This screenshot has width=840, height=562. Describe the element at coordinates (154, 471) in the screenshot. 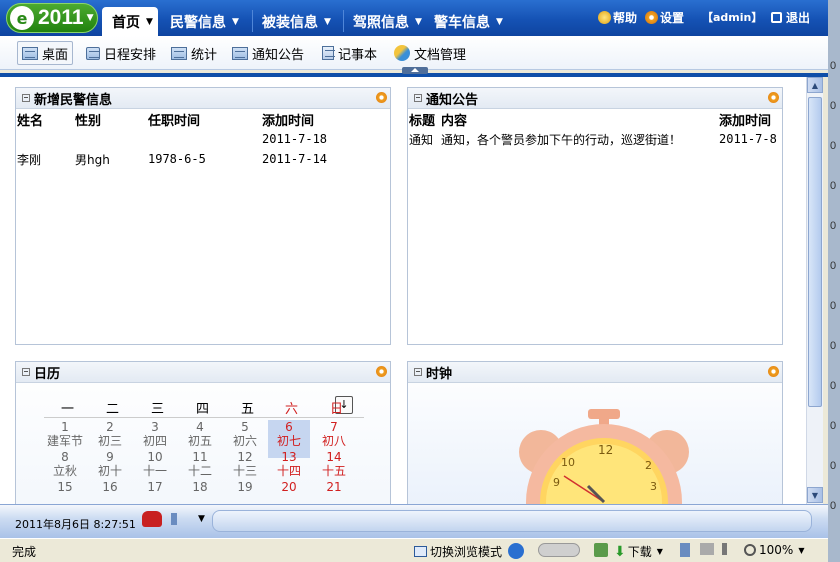

I see `calendar-lunar-date: 十一` at that location.